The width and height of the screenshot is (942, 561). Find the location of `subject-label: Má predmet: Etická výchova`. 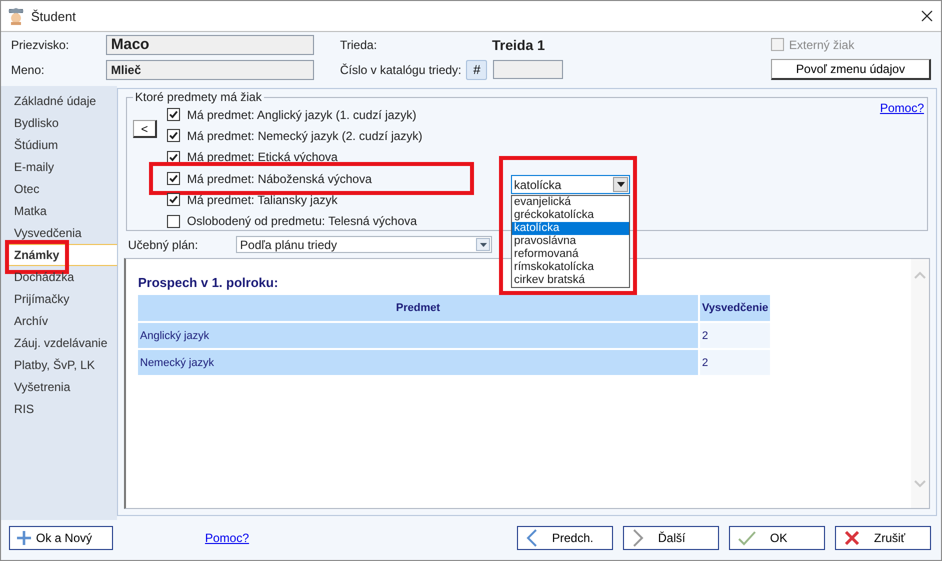

subject-label: Má predmet: Etická výchova is located at coordinates (262, 157).